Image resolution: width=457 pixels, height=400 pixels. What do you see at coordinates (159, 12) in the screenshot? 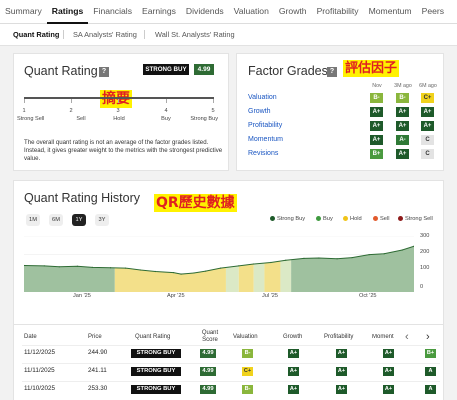
I see `tab-earnings: Earnings` at bounding box center [159, 12].